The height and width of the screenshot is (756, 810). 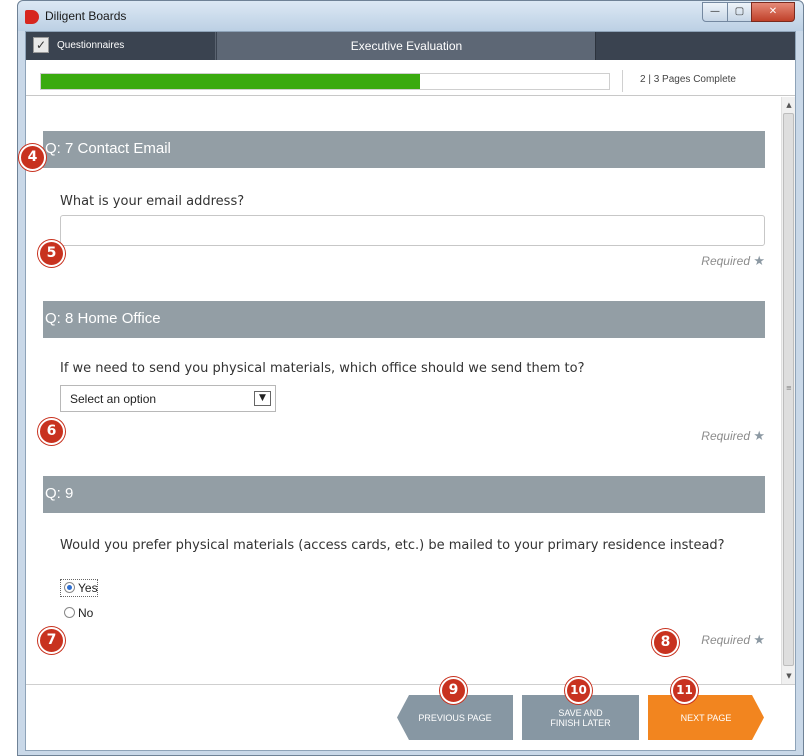 I want to click on office-select: Select an option ▼, so click(x=168, y=398).